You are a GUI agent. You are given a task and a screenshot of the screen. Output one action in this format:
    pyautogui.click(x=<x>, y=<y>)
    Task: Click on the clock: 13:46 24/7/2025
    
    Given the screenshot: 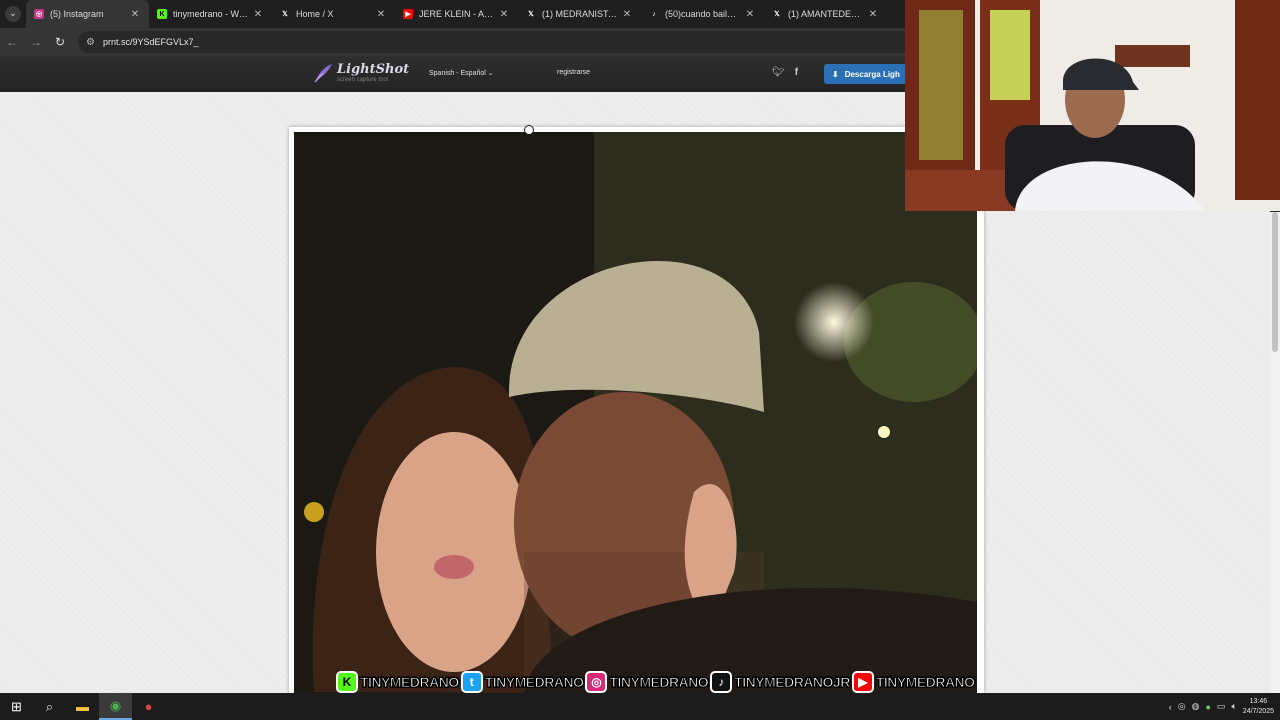 What is the action you would take?
    pyautogui.click(x=1258, y=707)
    